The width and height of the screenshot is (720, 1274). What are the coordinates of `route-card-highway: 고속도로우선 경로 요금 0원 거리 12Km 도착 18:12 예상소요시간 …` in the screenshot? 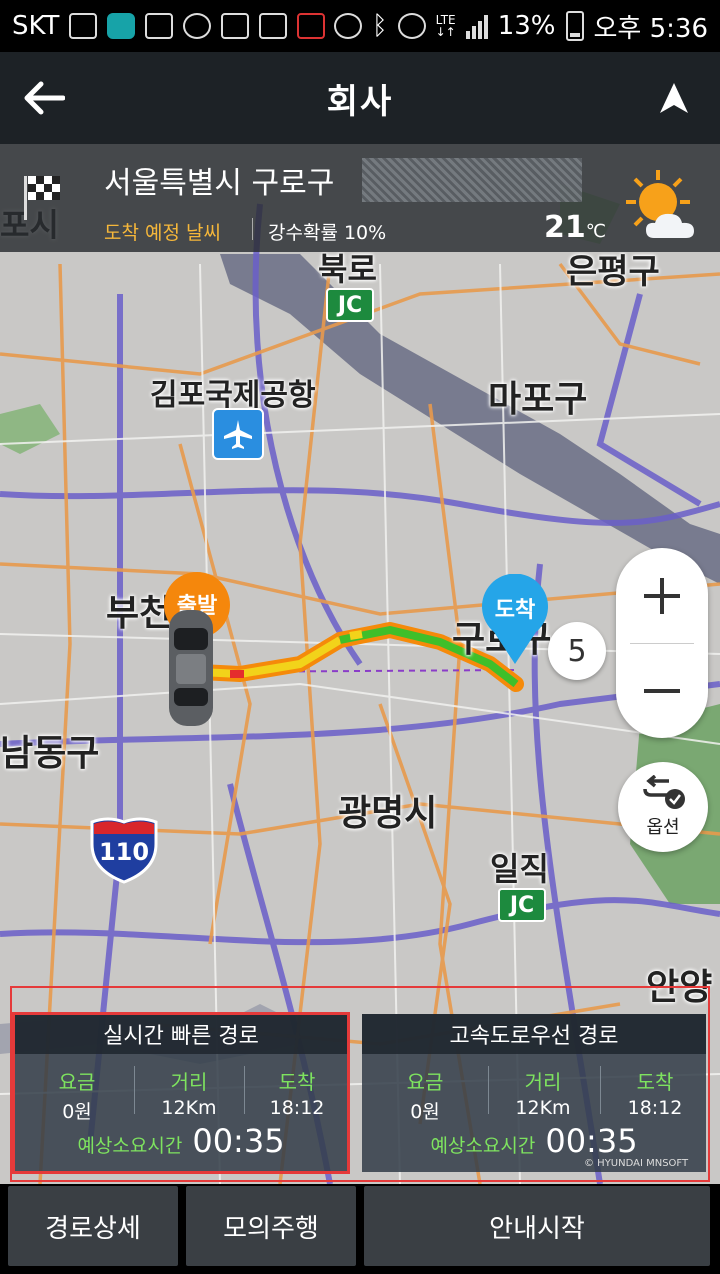 It's located at (534, 1093).